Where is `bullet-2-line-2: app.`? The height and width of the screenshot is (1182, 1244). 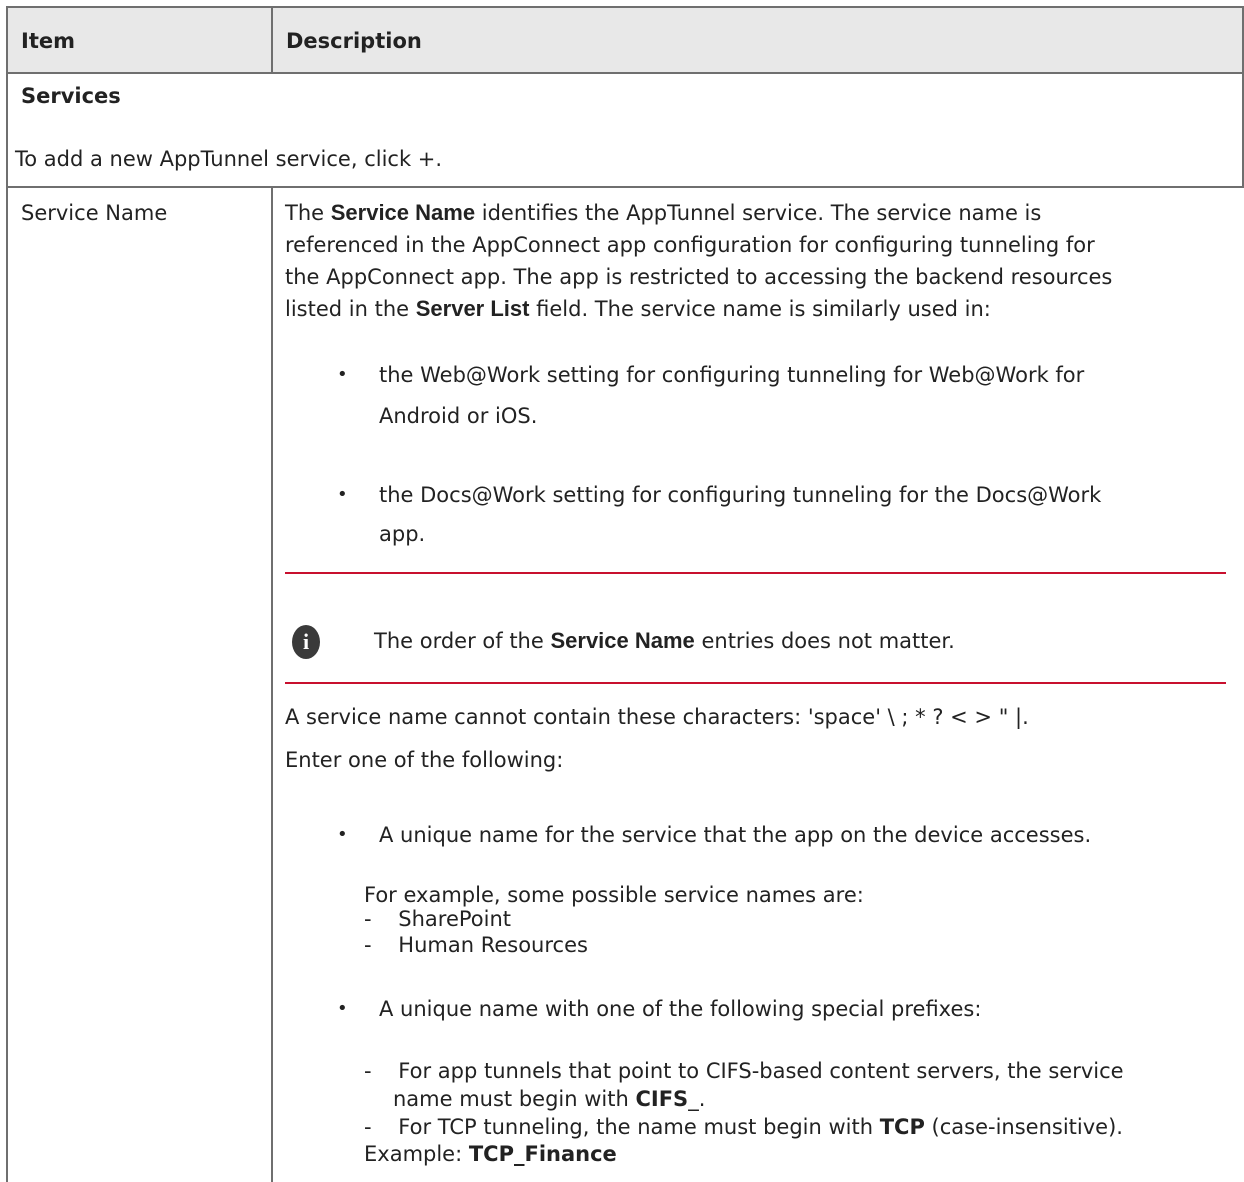
bullet-2-line-2: app. is located at coordinates (402, 534).